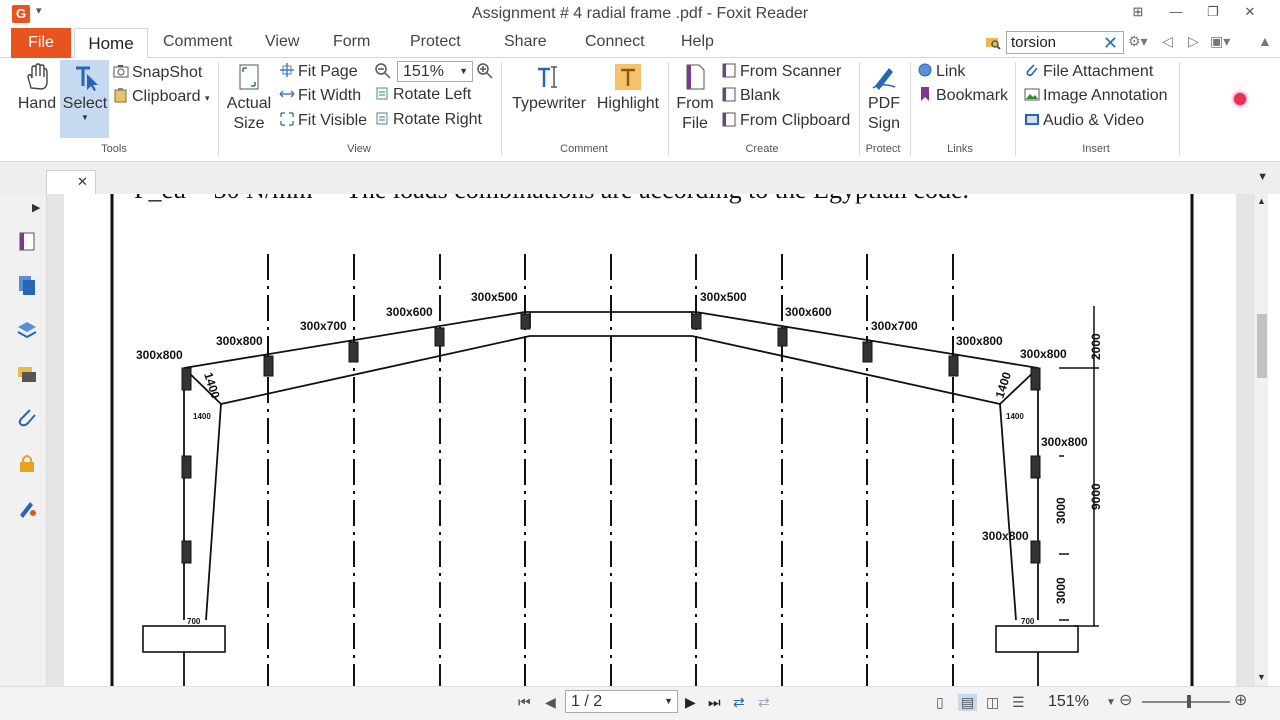 This screenshot has height=720, width=1280. Describe the element at coordinates (27, 330) in the screenshot. I see `layers-icon` at that location.